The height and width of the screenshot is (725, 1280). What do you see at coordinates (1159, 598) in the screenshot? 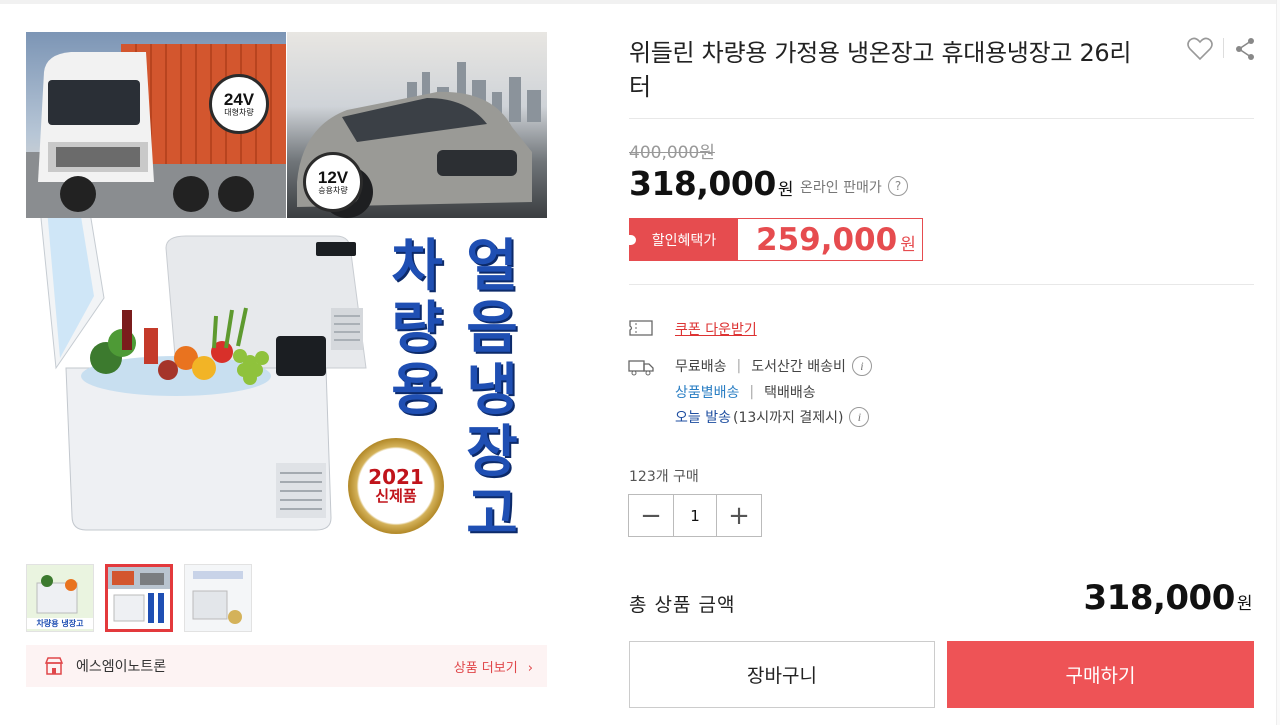
I see `total-price-value: 318,000` at bounding box center [1159, 598].